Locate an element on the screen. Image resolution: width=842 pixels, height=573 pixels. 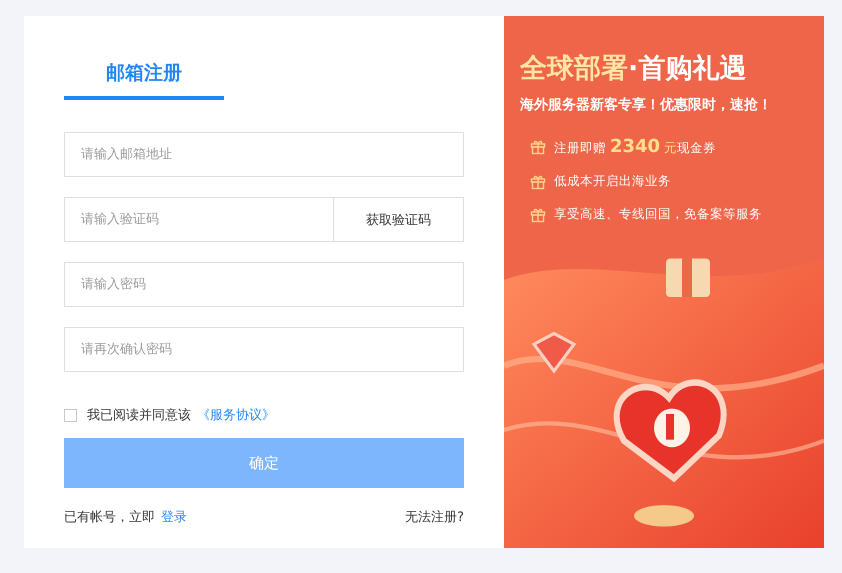
help-link: 无法注册? is located at coordinates (434, 517).